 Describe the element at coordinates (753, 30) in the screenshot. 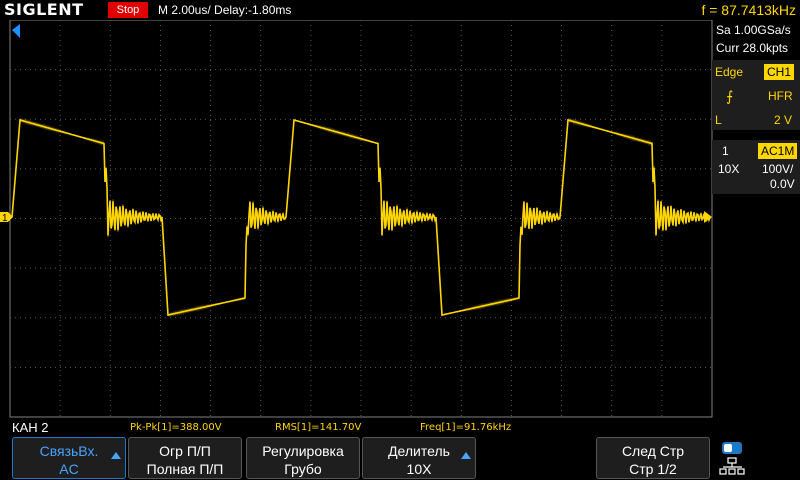

I see `sample-rate: Sa 1.00GSa/s` at that location.